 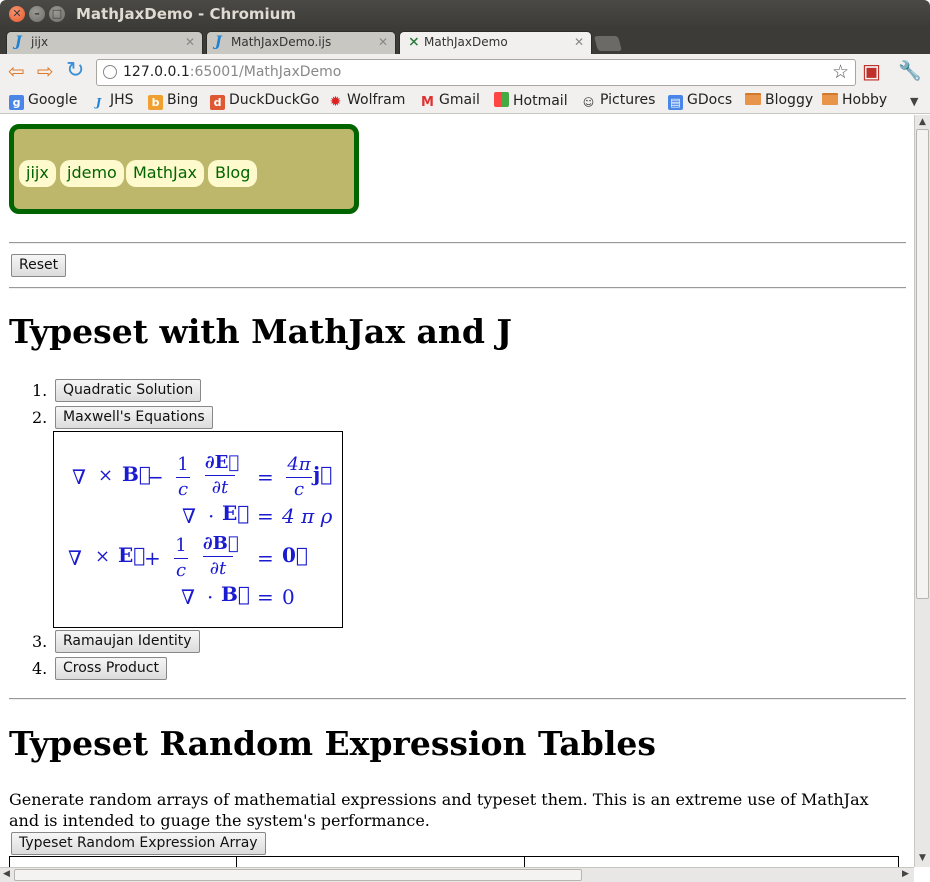 I want to click on typeset-random-array-button: Typeset Random Expression Array, so click(x=138, y=843).